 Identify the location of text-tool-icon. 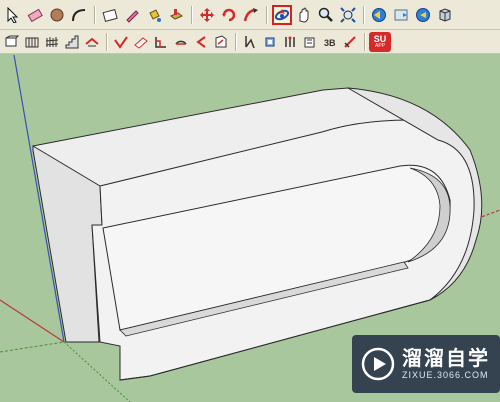
(181, 42).